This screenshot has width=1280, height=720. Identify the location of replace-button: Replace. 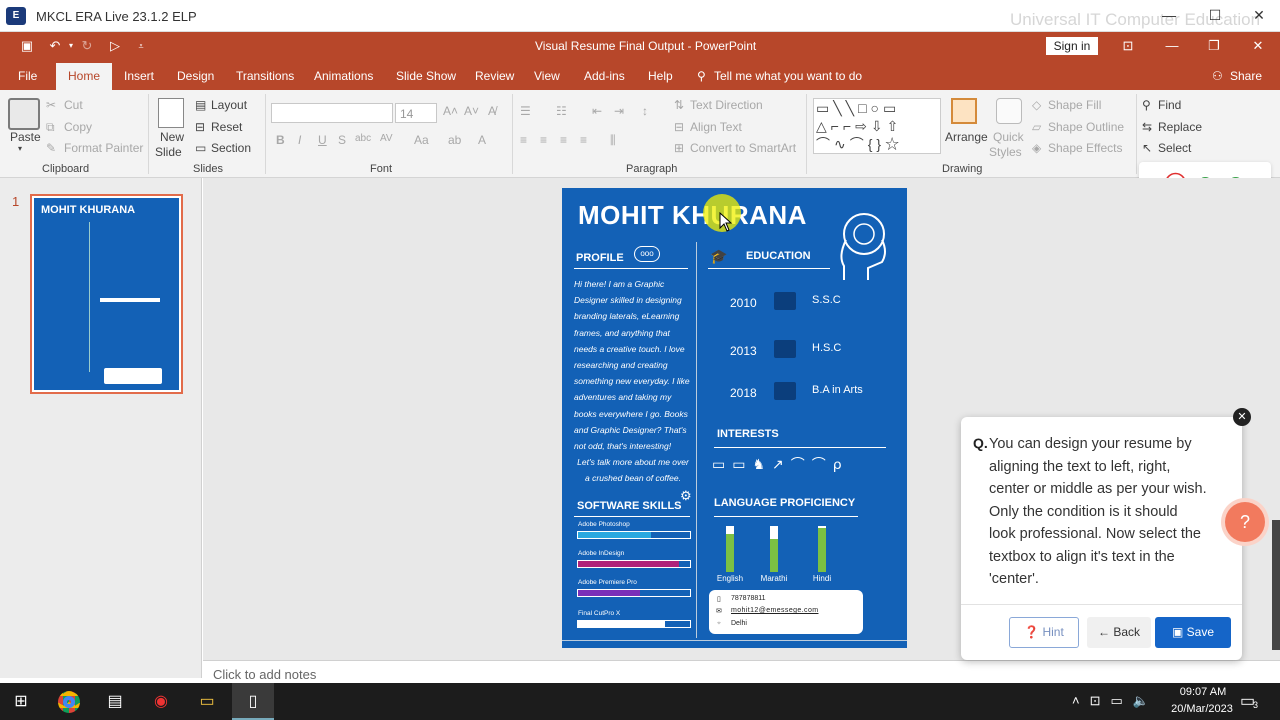
(1180, 127).